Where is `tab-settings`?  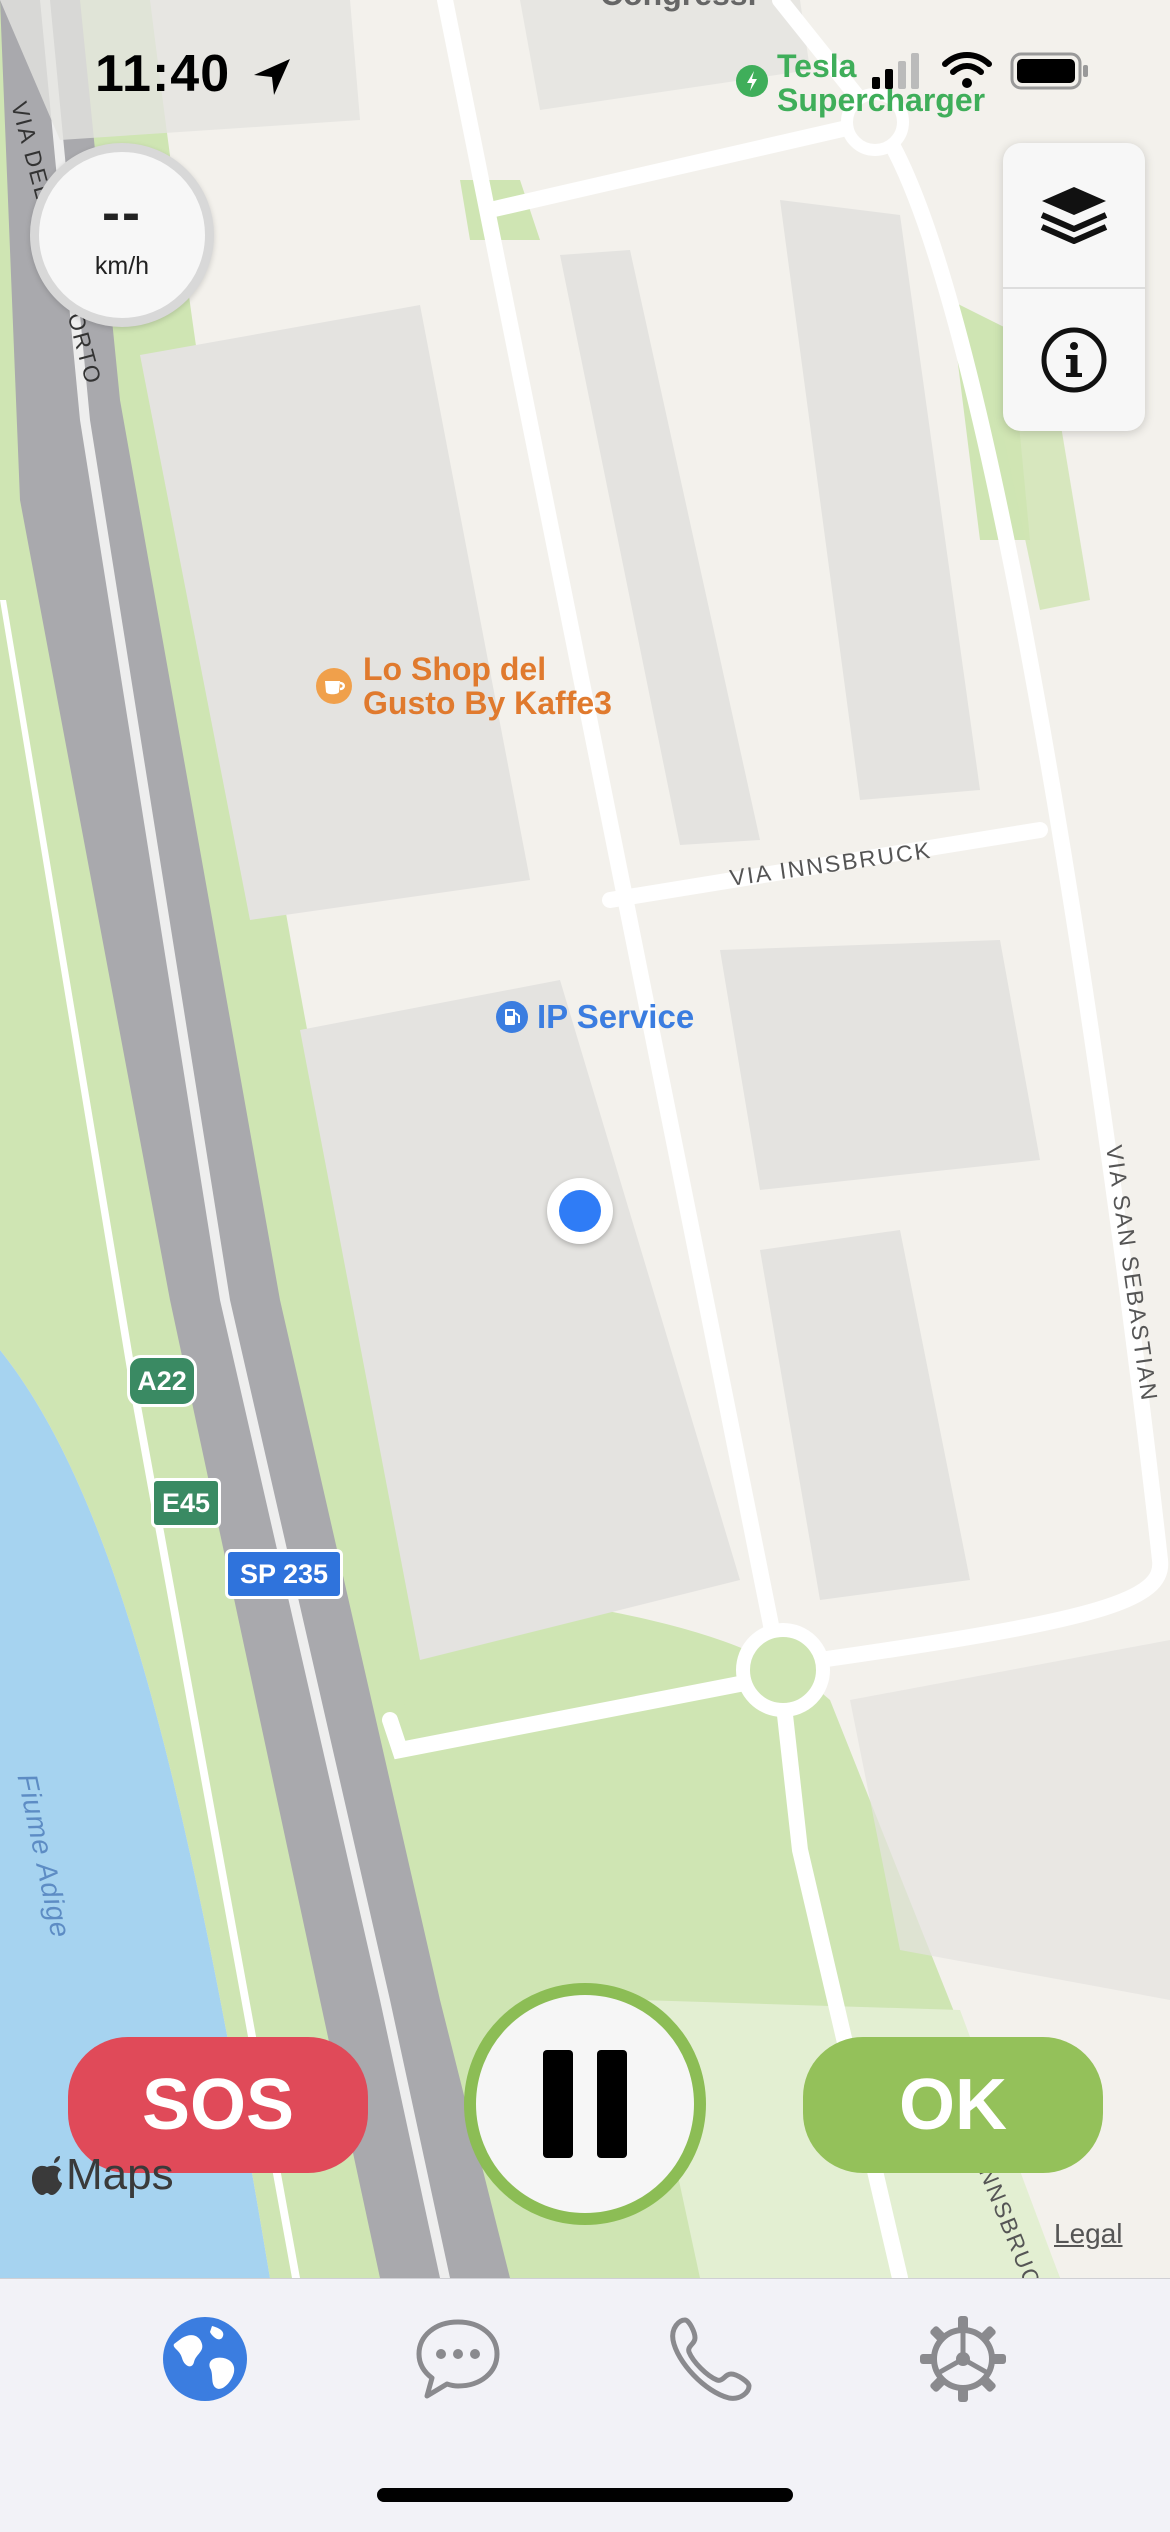
tab-settings is located at coordinates (963, 2359).